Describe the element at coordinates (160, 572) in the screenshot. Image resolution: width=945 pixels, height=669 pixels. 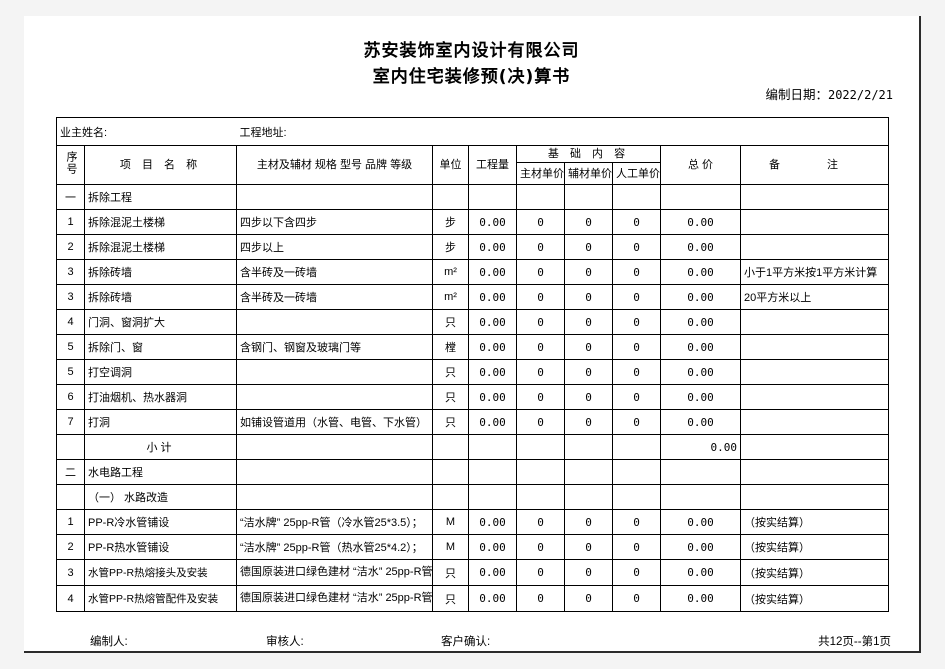
I see `row-item-name: 水管PP-R热熔接头及安装` at that location.